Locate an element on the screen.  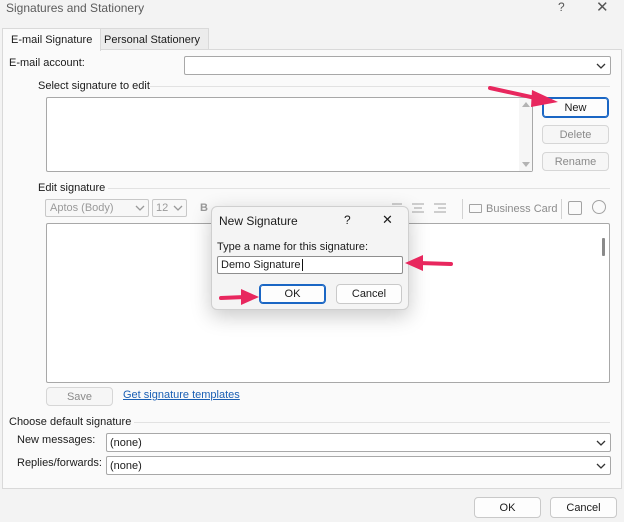
email-account-label: E-mail account: is located at coordinates (47, 63).